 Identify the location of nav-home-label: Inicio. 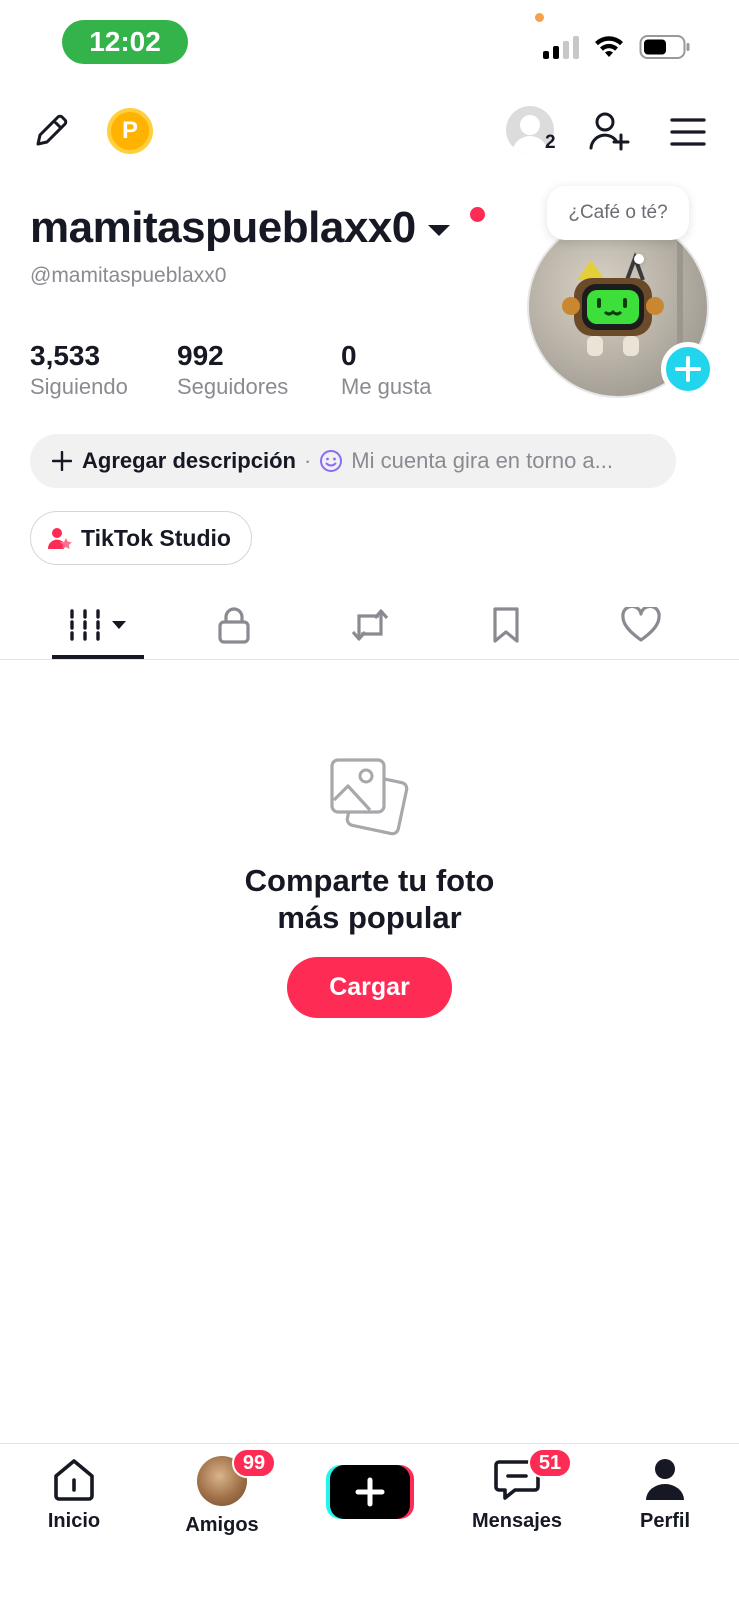
(74, 1521).